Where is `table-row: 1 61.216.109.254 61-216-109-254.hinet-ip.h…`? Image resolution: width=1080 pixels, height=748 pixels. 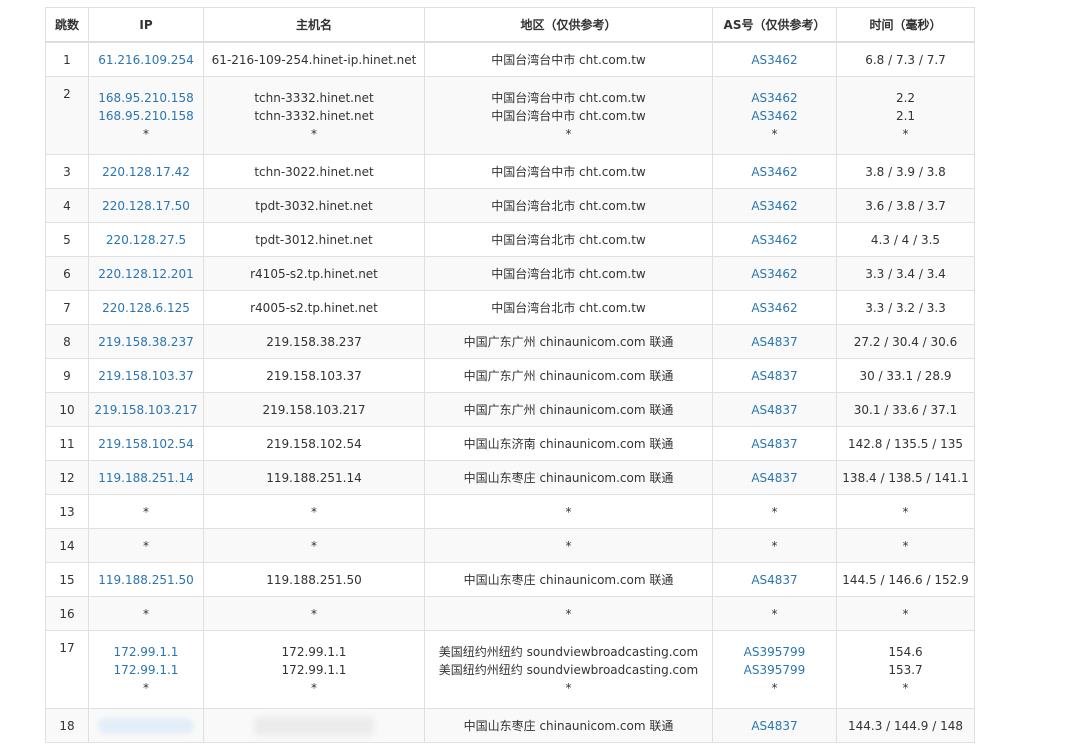
table-row: 1 61.216.109.254 61-216-109-254.hinet-ip.h… is located at coordinates (510, 59).